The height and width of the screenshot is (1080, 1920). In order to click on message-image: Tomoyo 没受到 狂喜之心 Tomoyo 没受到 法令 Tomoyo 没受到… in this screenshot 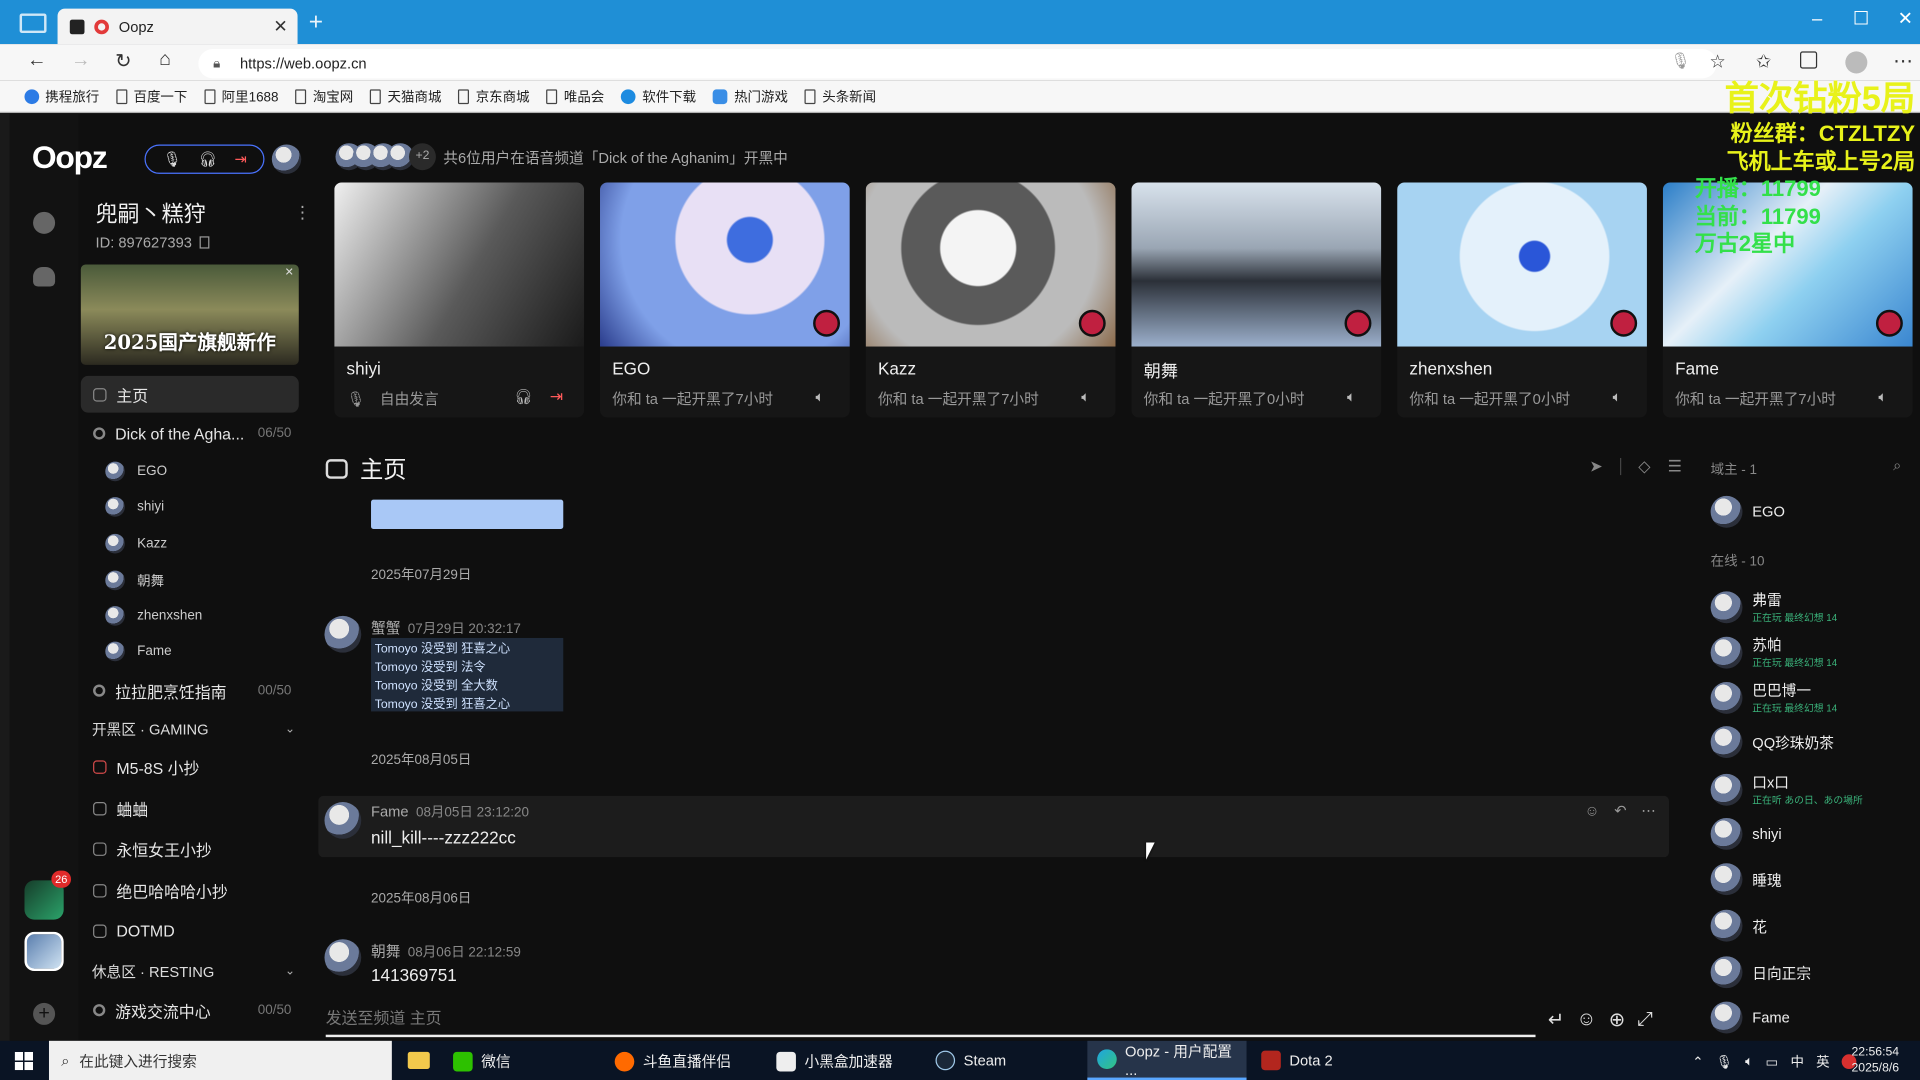, I will do `click(467, 674)`.